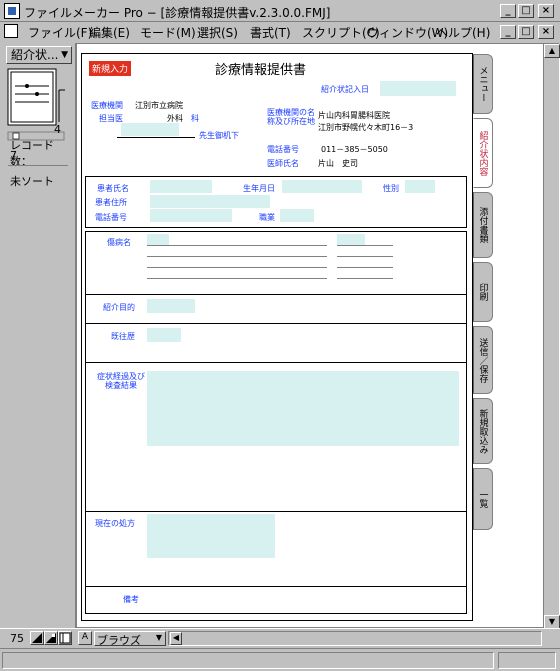 The width and height of the screenshot is (560, 671). What do you see at coordinates (37, 638) in the screenshot?
I see `zoom-out-icon` at bounding box center [37, 638].